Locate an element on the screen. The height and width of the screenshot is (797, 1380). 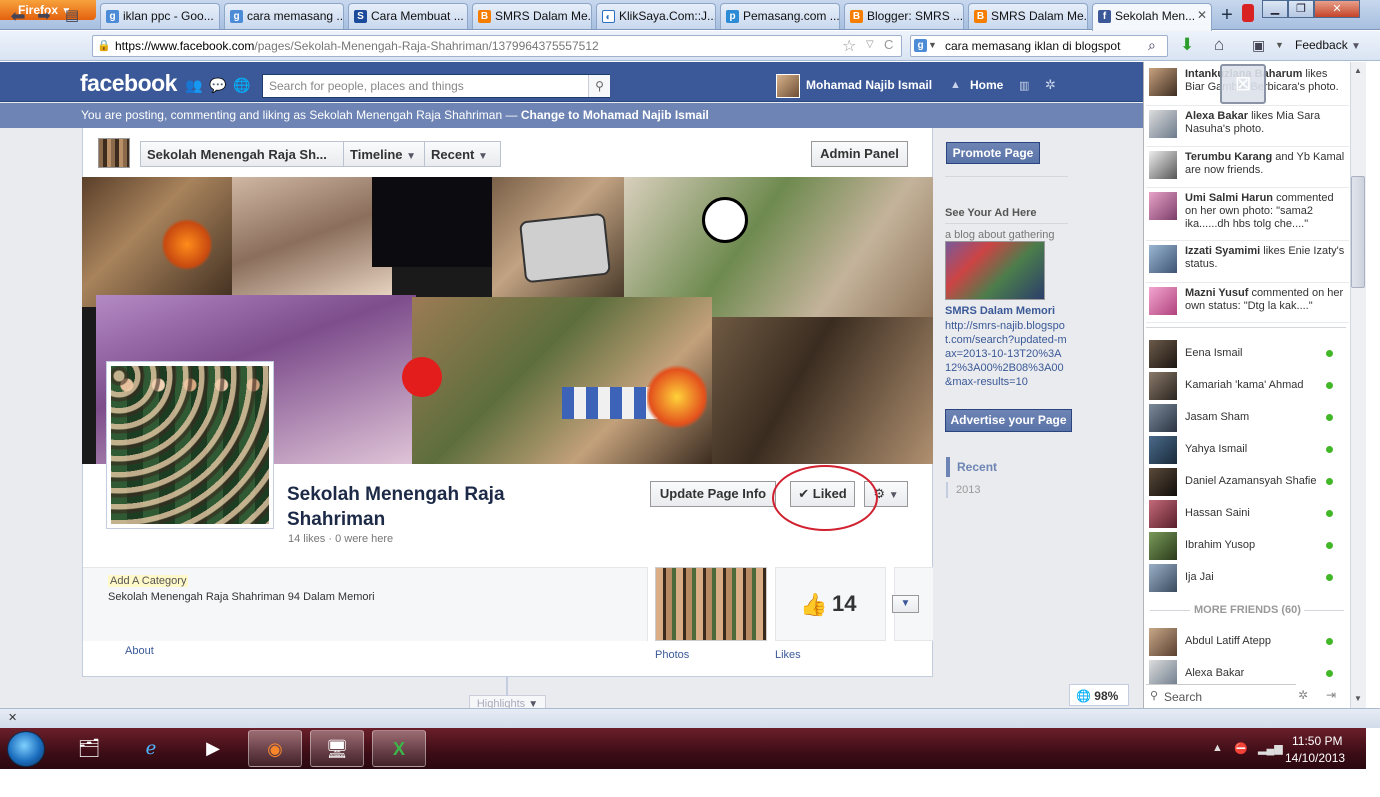
show-hidden-icons-icon: ▲ is located at coordinates (1217, 748).